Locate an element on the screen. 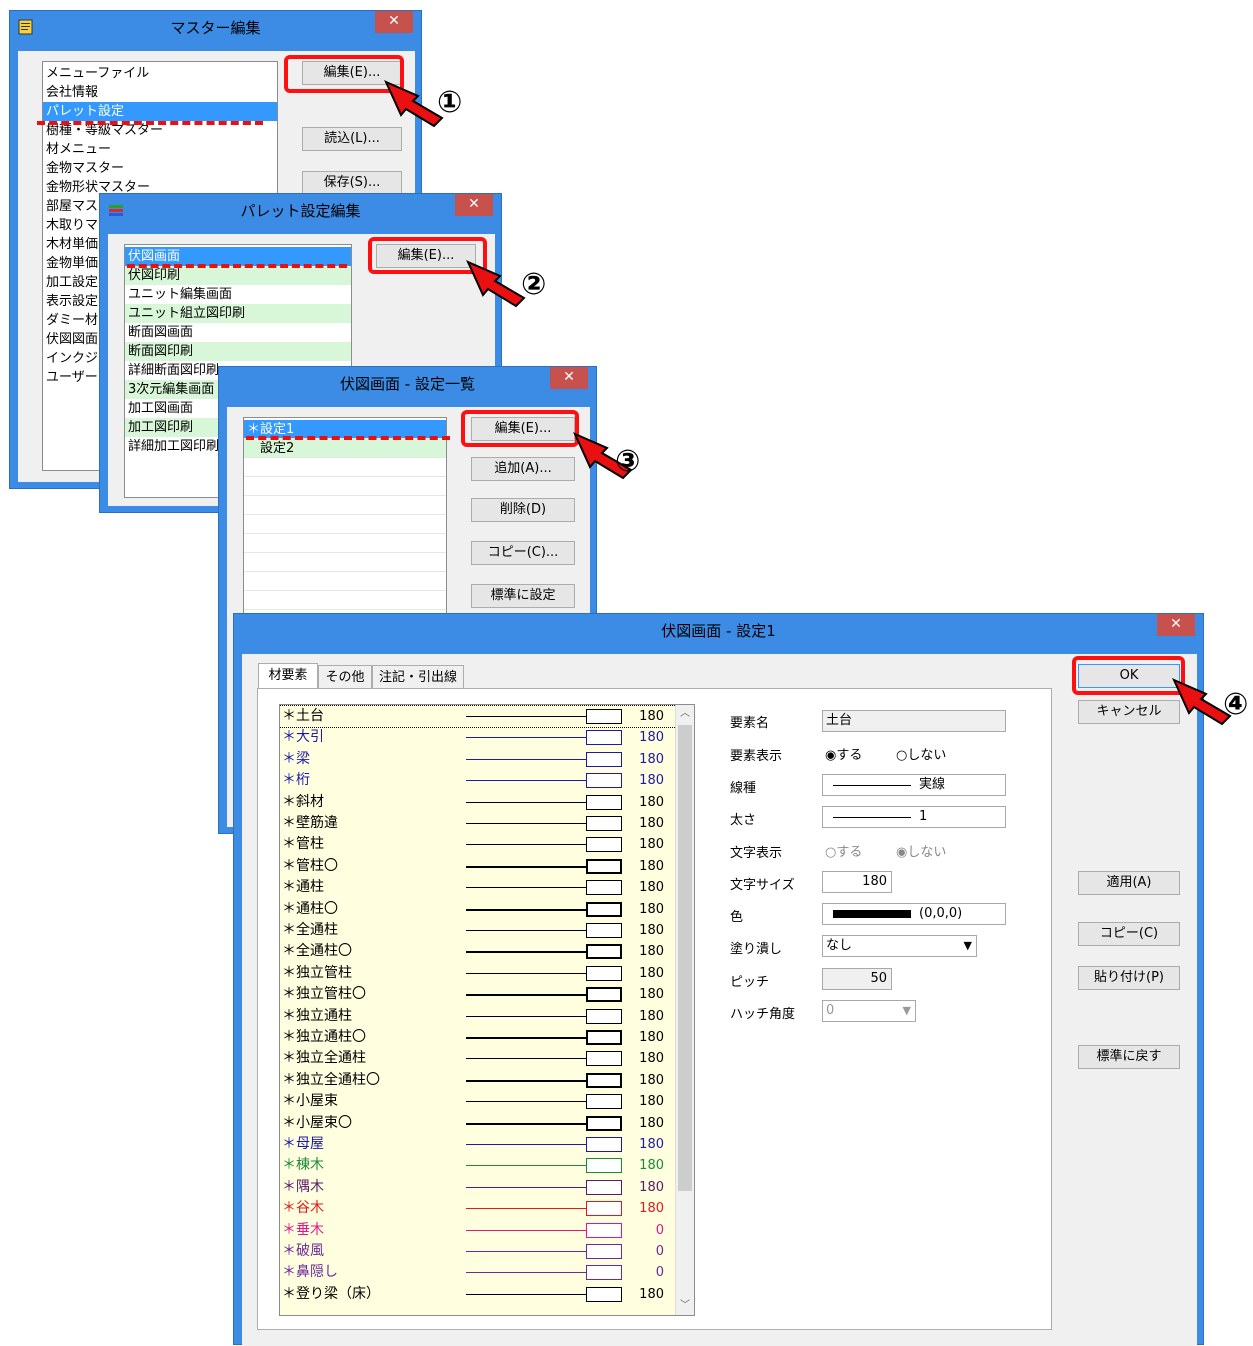 This screenshot has width=1253, height=1346. list-item: 設定2 is located at coordinates (345, 448).